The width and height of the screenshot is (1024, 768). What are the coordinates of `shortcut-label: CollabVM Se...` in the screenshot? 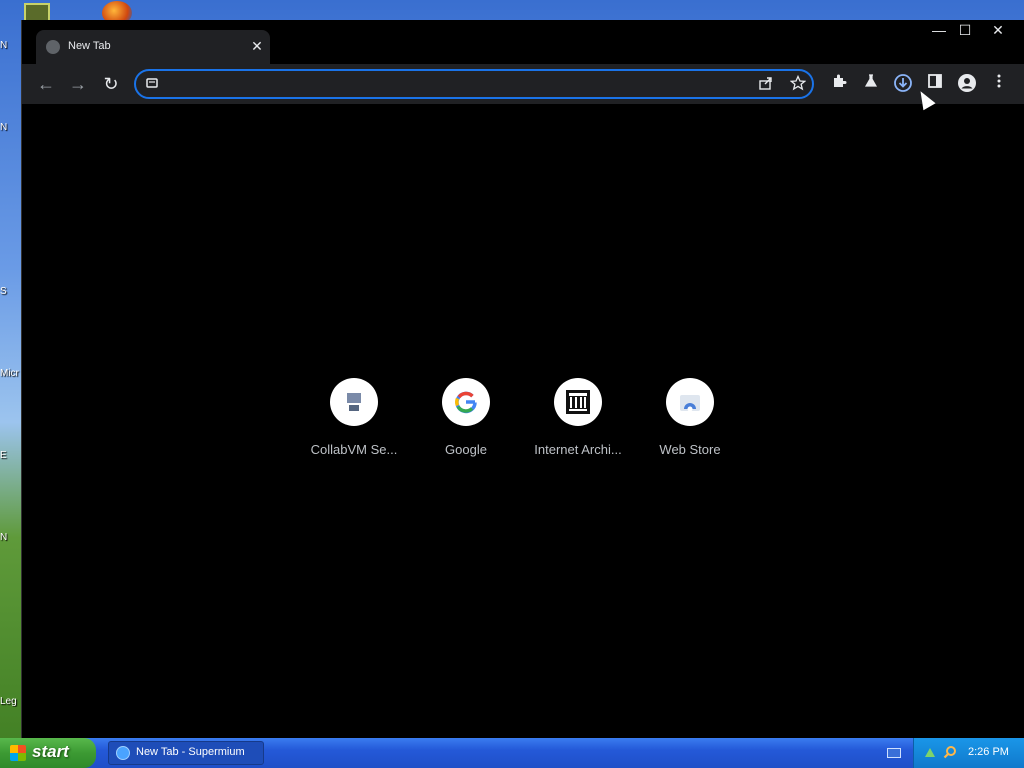 It's located at (354, 449).